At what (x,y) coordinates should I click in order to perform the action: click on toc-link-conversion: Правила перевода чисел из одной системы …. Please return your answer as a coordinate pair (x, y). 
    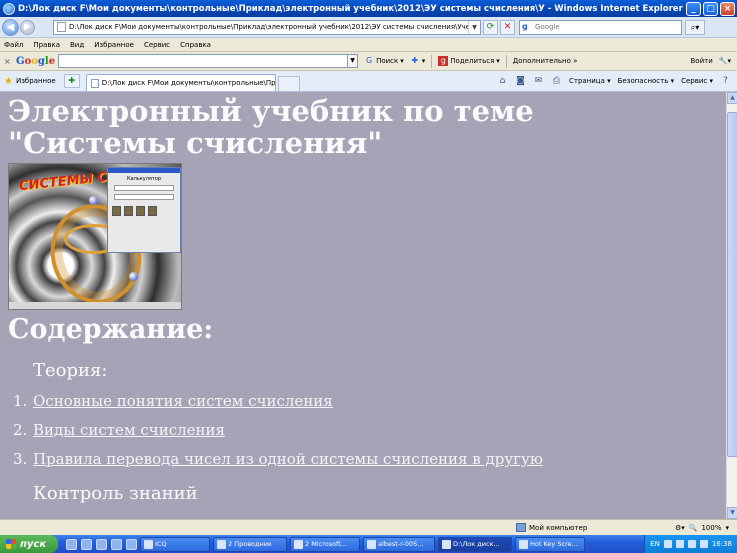
    Looking at the image, I should click on (288, 464).